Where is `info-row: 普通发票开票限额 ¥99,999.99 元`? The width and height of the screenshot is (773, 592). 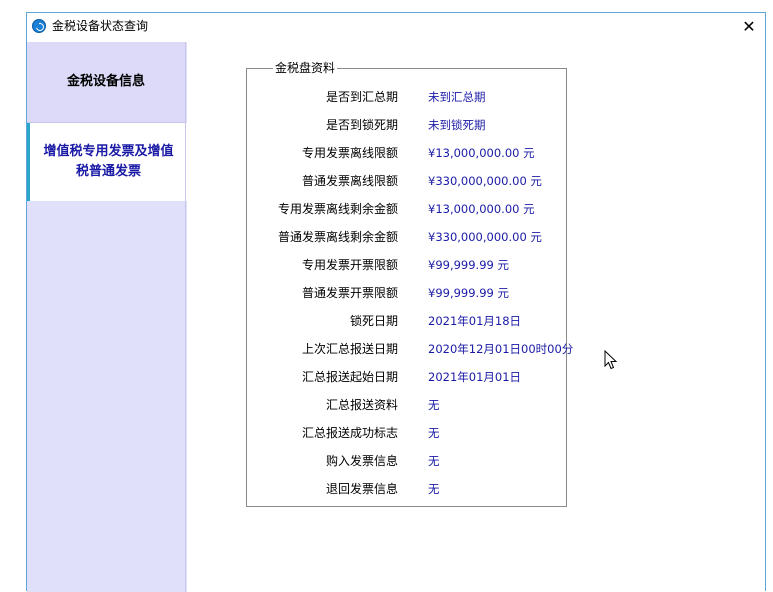
info-row: 普通发票开票限额 ¥99,999.99 元 is located at coordinates (407, 293).